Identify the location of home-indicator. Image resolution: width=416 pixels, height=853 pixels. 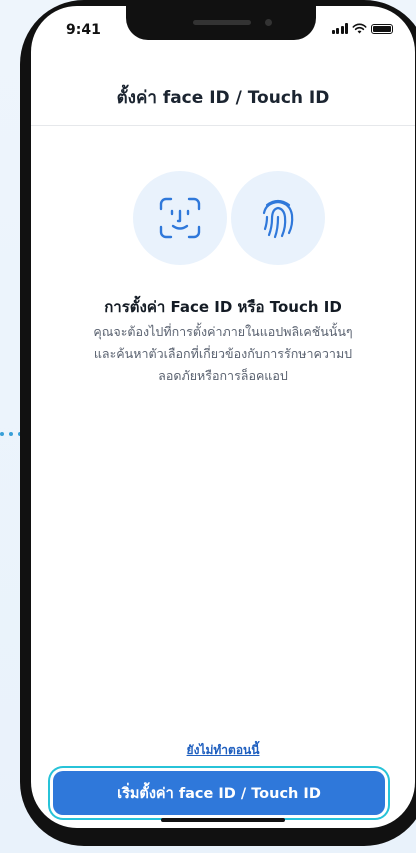
(223, 820).